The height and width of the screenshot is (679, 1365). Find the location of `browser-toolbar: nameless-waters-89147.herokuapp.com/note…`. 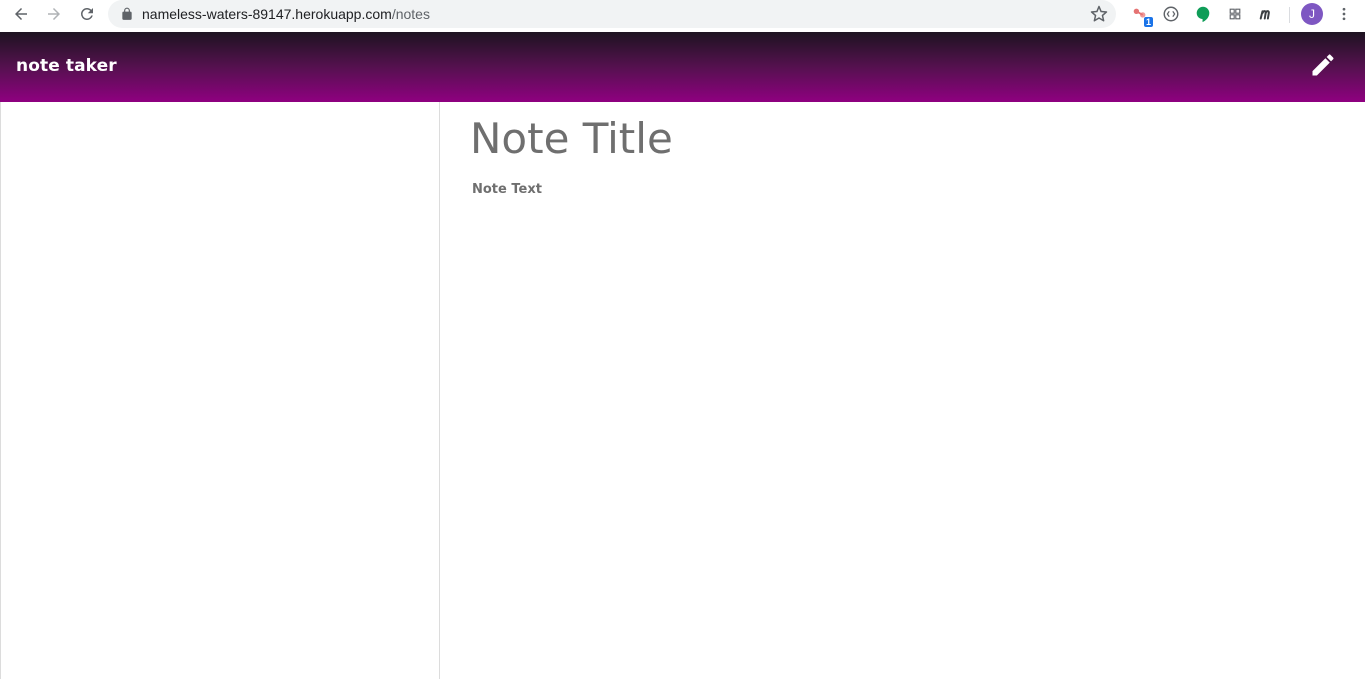

browser-toolbar: nameless-waters-89147.herokuapp.com/note… is located at coordinates (682, 16).